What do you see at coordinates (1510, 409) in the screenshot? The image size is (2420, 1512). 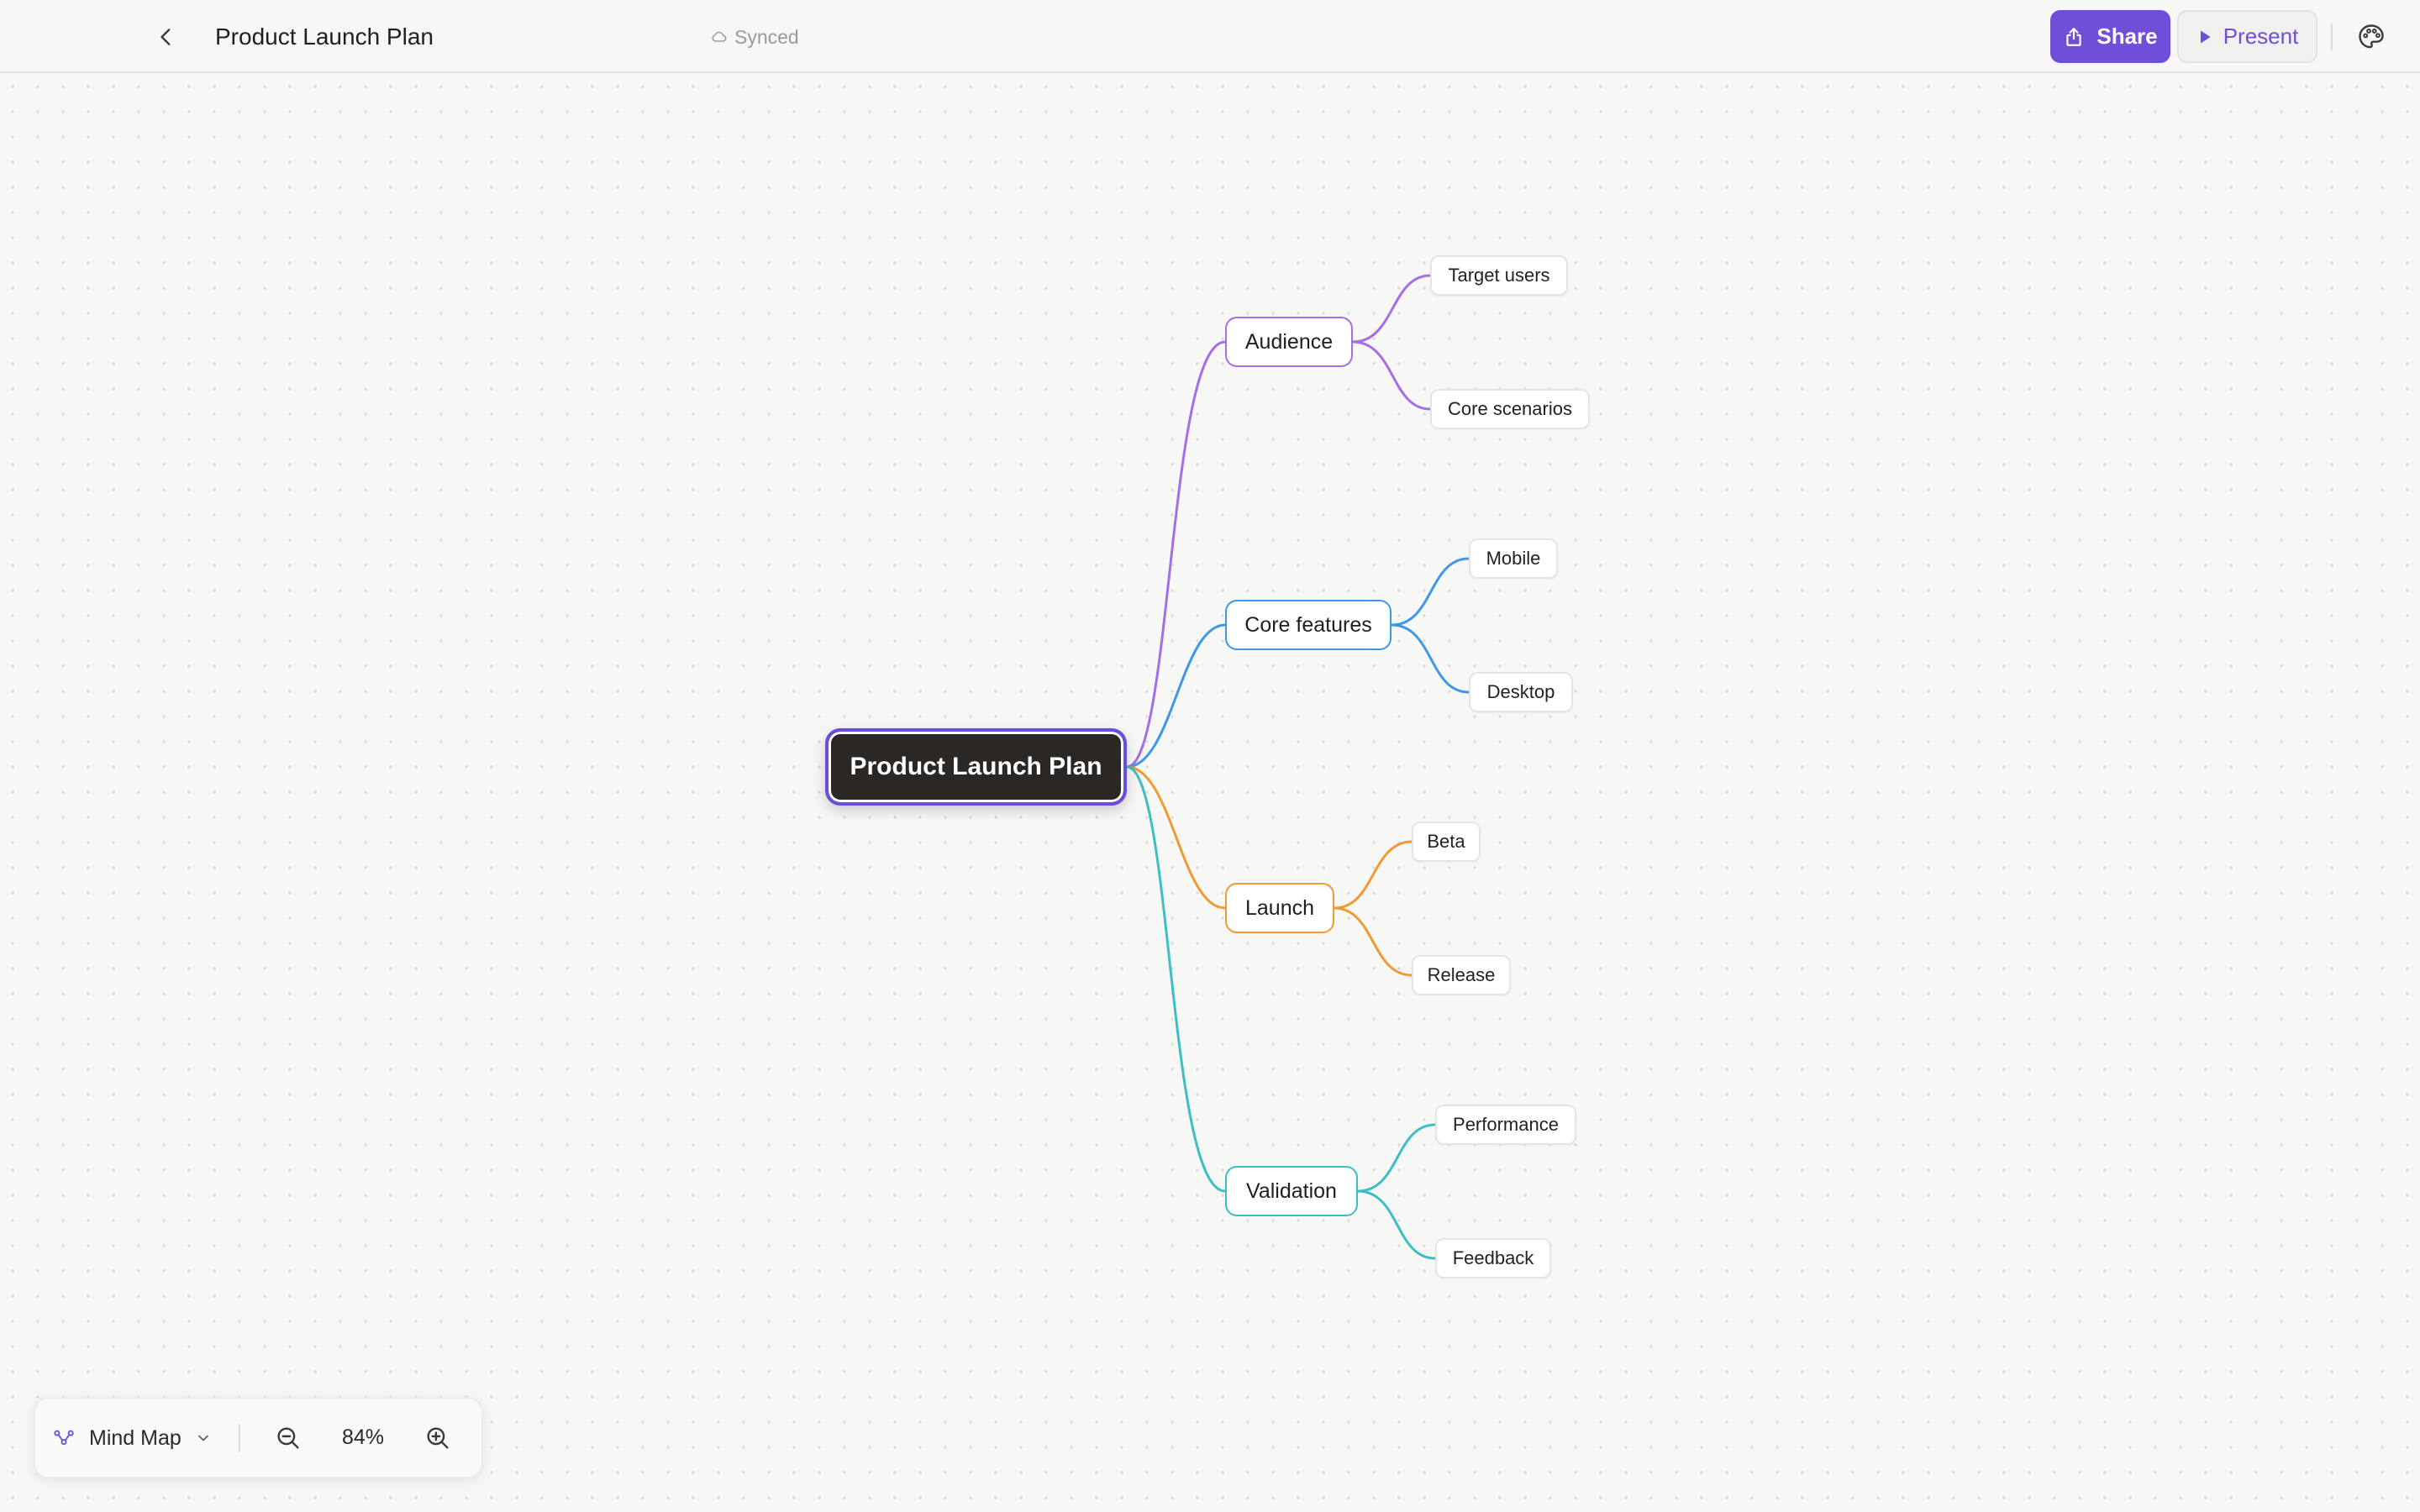 I see `leaf-node-core-scenarios: Core scenarios` at bounding box center [1510, 409].